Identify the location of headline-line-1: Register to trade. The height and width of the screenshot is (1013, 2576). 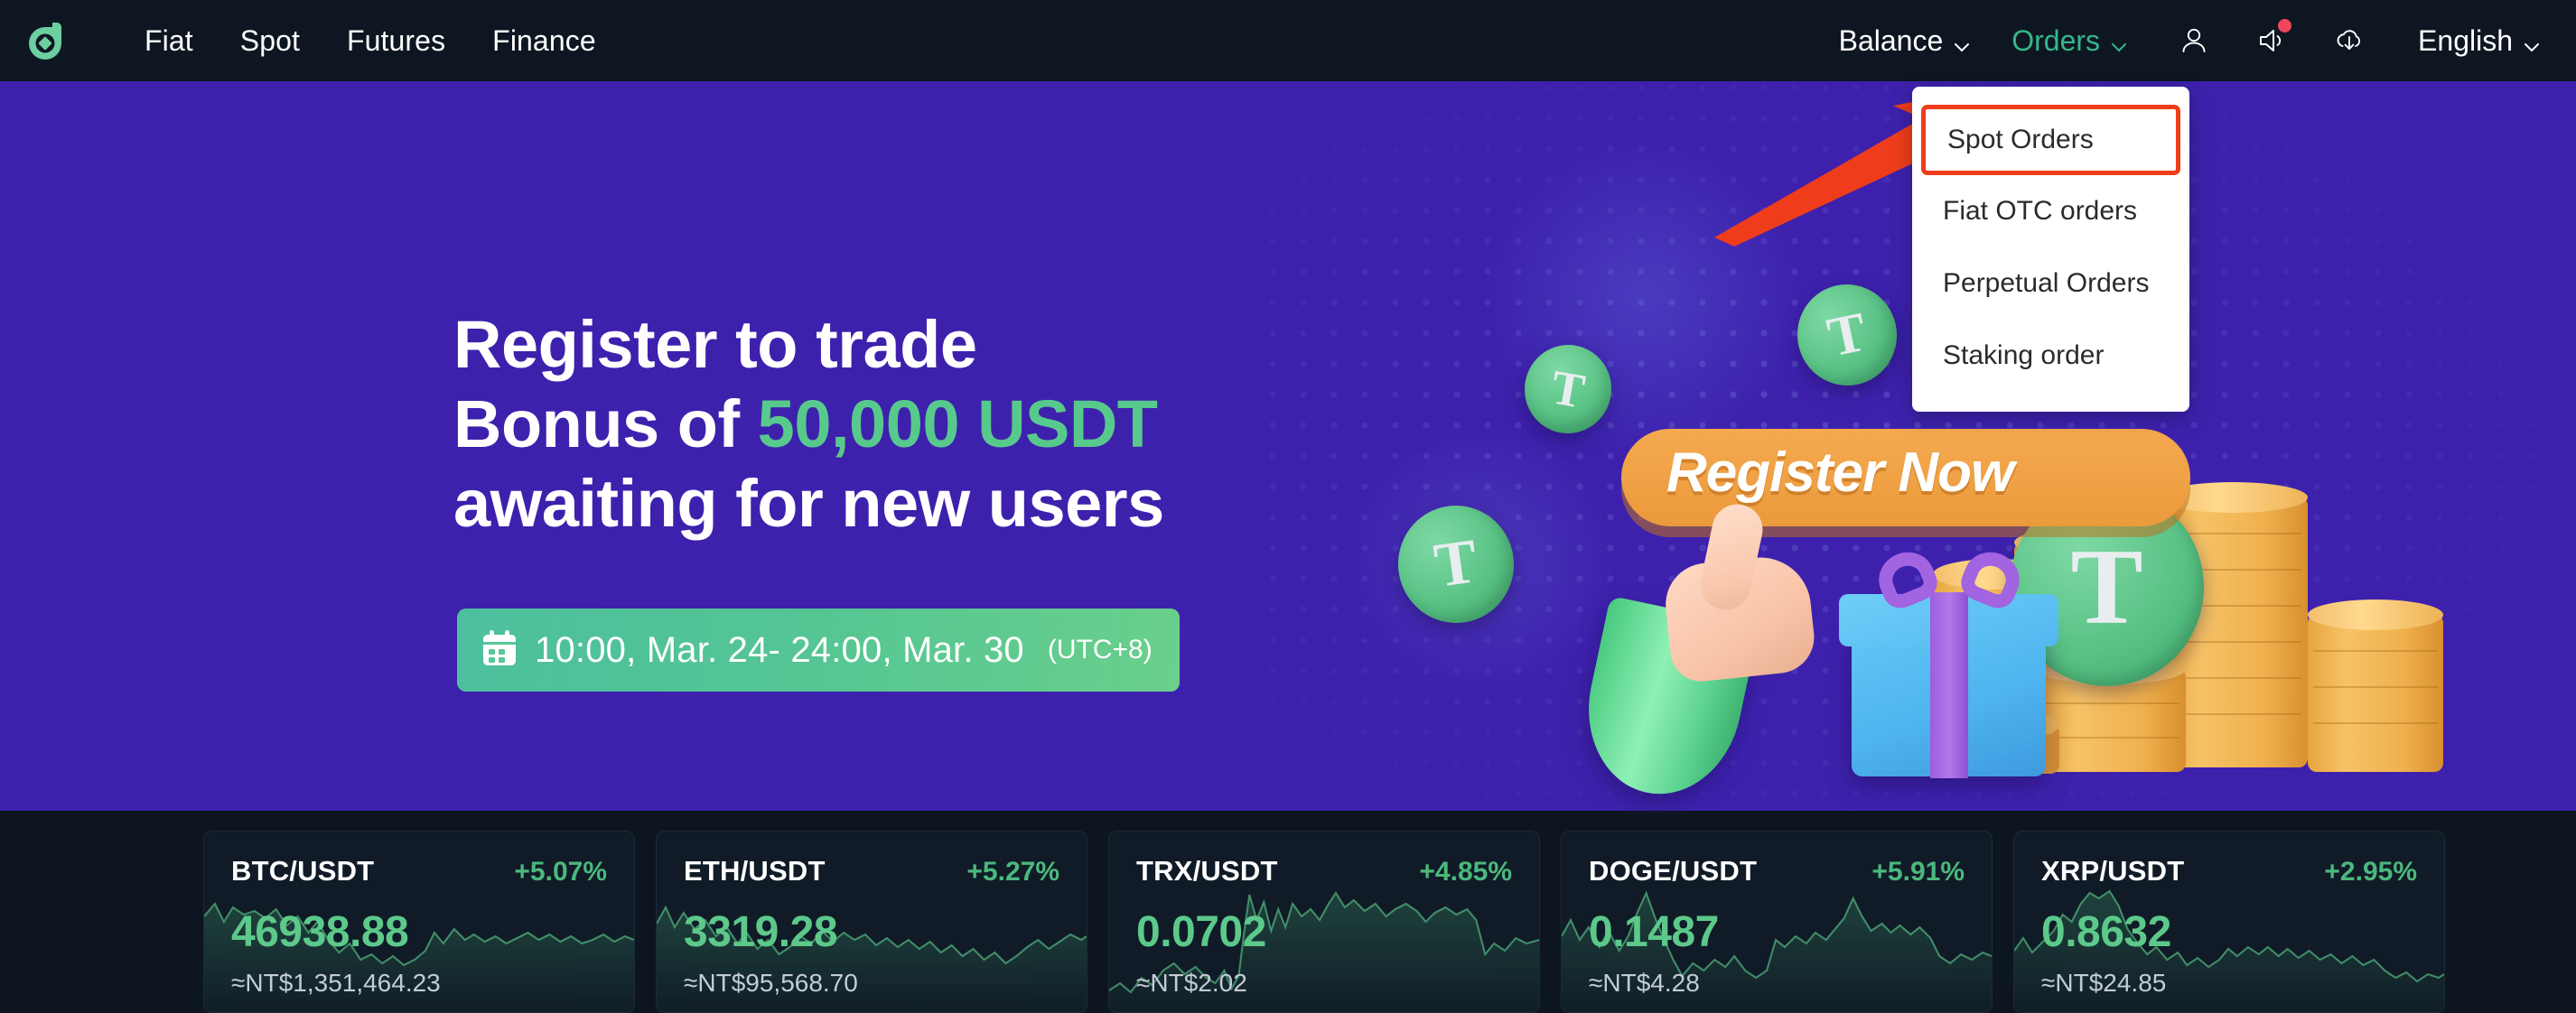
(715, 344).